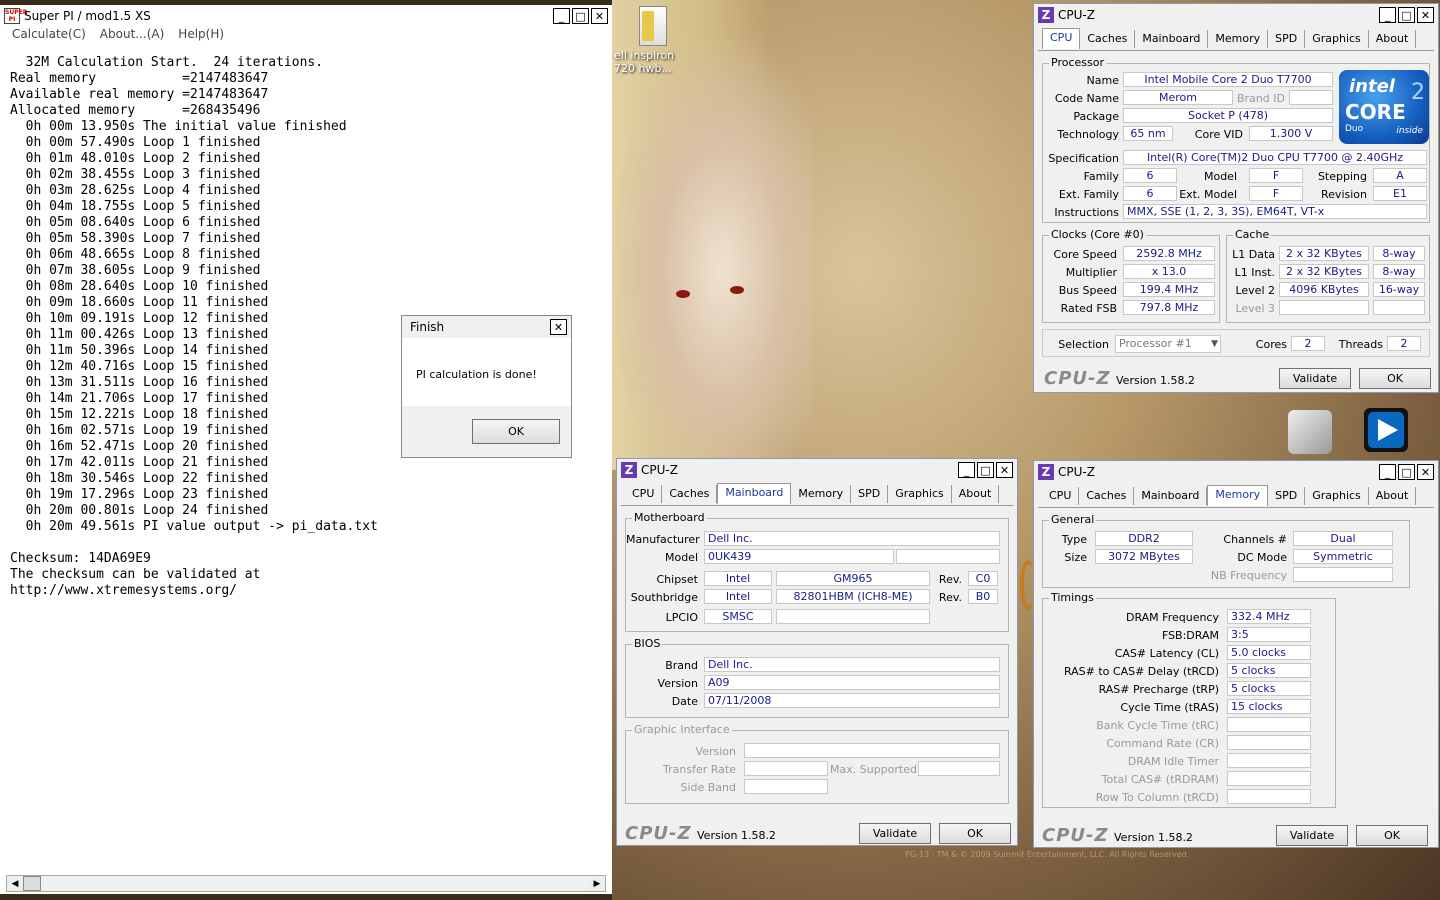 This screenshot has width=1440, height=900. What do you see at coordinates (1160, 779) in the screenshot?
I see `trdram-label: Total CAS# (tRDRAM)` at bounding box center [1160, 779].